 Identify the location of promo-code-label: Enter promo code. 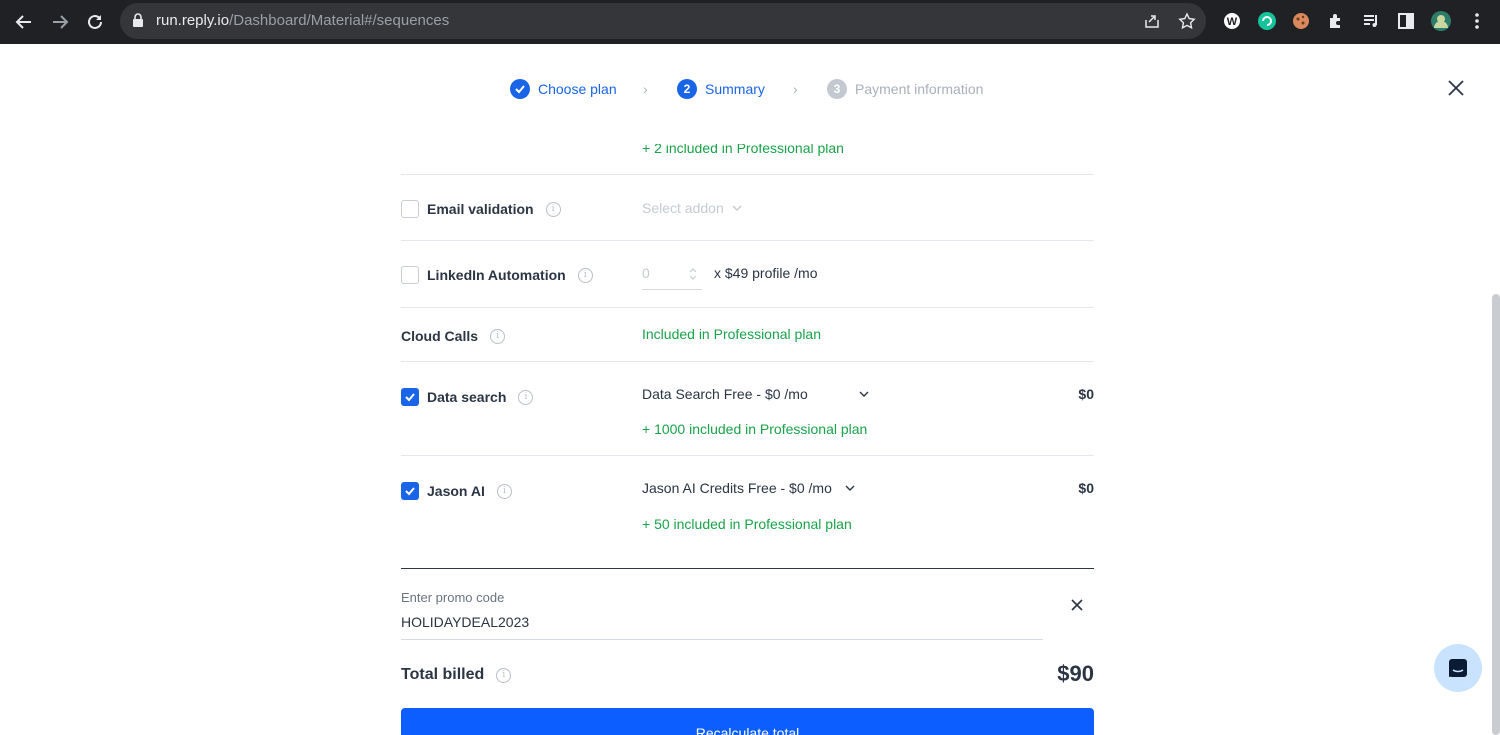
(453, 597).